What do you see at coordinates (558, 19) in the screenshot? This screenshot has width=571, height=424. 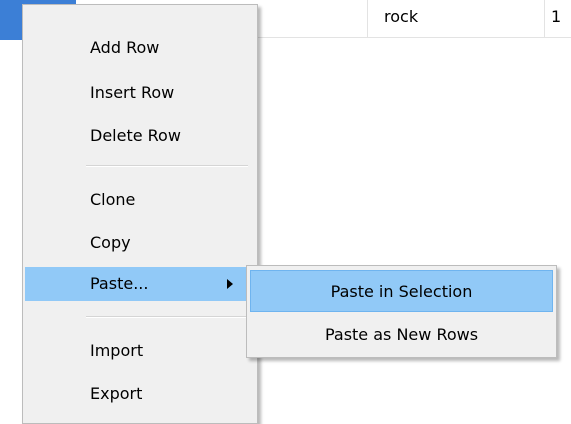 I see `cell-number: 1` at bounding box center [558, 19].